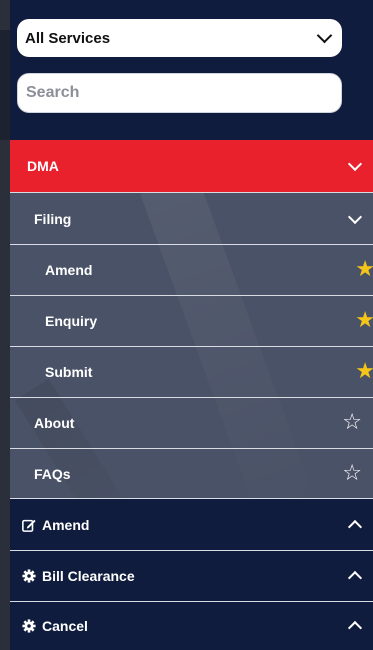 The height and width of the screenshot is (650, 373). Describe the element at coordinates (65, 626) in the screenshot. I see `menu-section-cancel-label: Cancel` at that location.